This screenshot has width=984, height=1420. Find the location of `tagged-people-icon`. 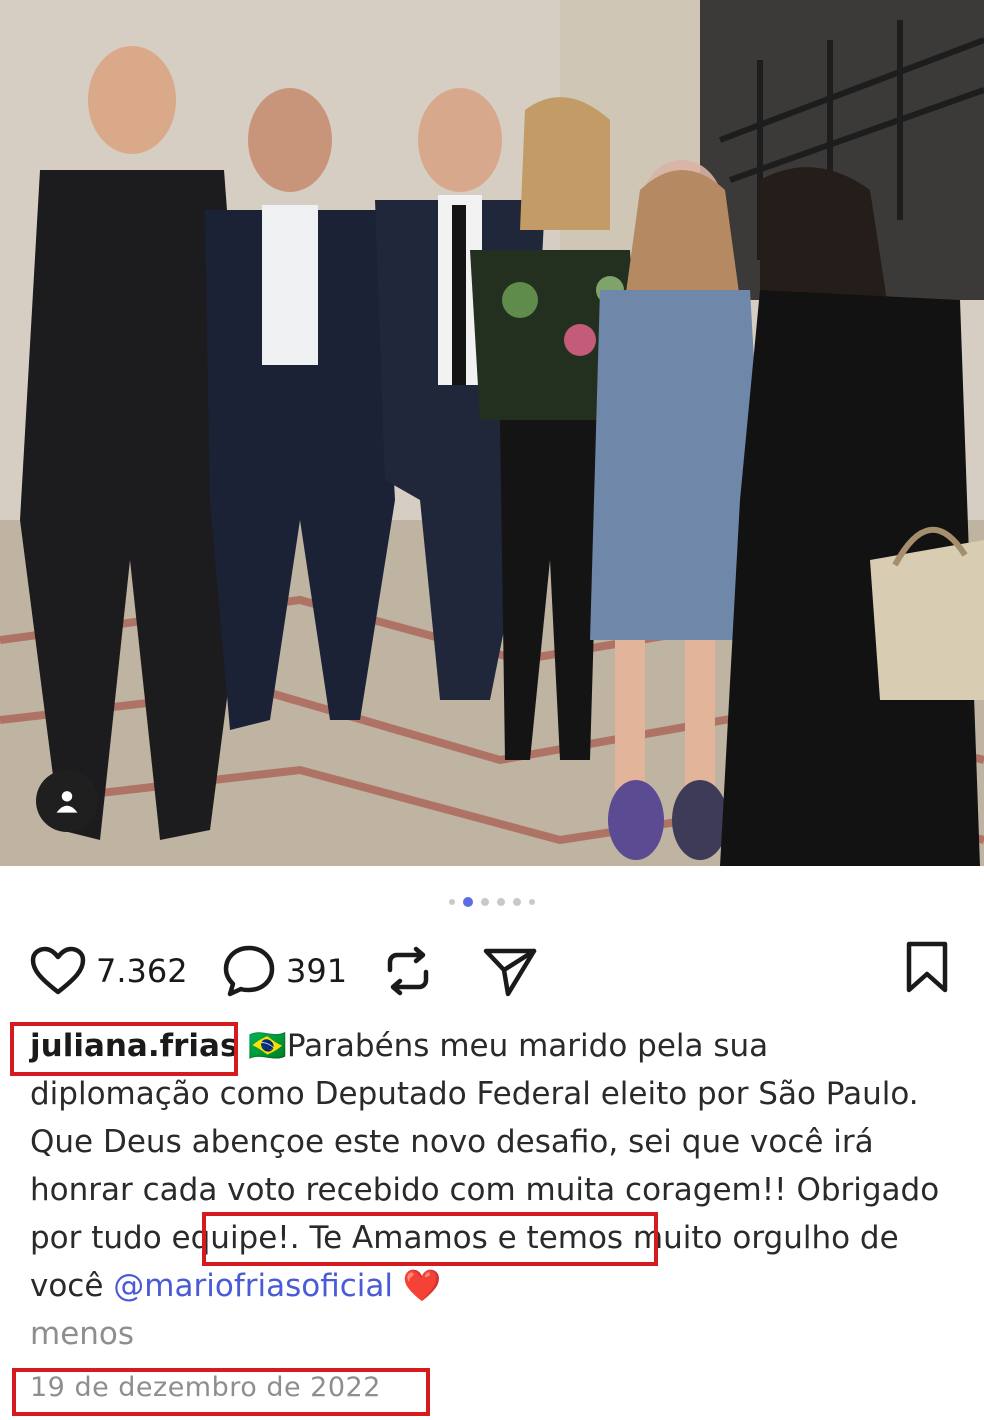

tagged-people-icon is located at coordinates (67, 801).